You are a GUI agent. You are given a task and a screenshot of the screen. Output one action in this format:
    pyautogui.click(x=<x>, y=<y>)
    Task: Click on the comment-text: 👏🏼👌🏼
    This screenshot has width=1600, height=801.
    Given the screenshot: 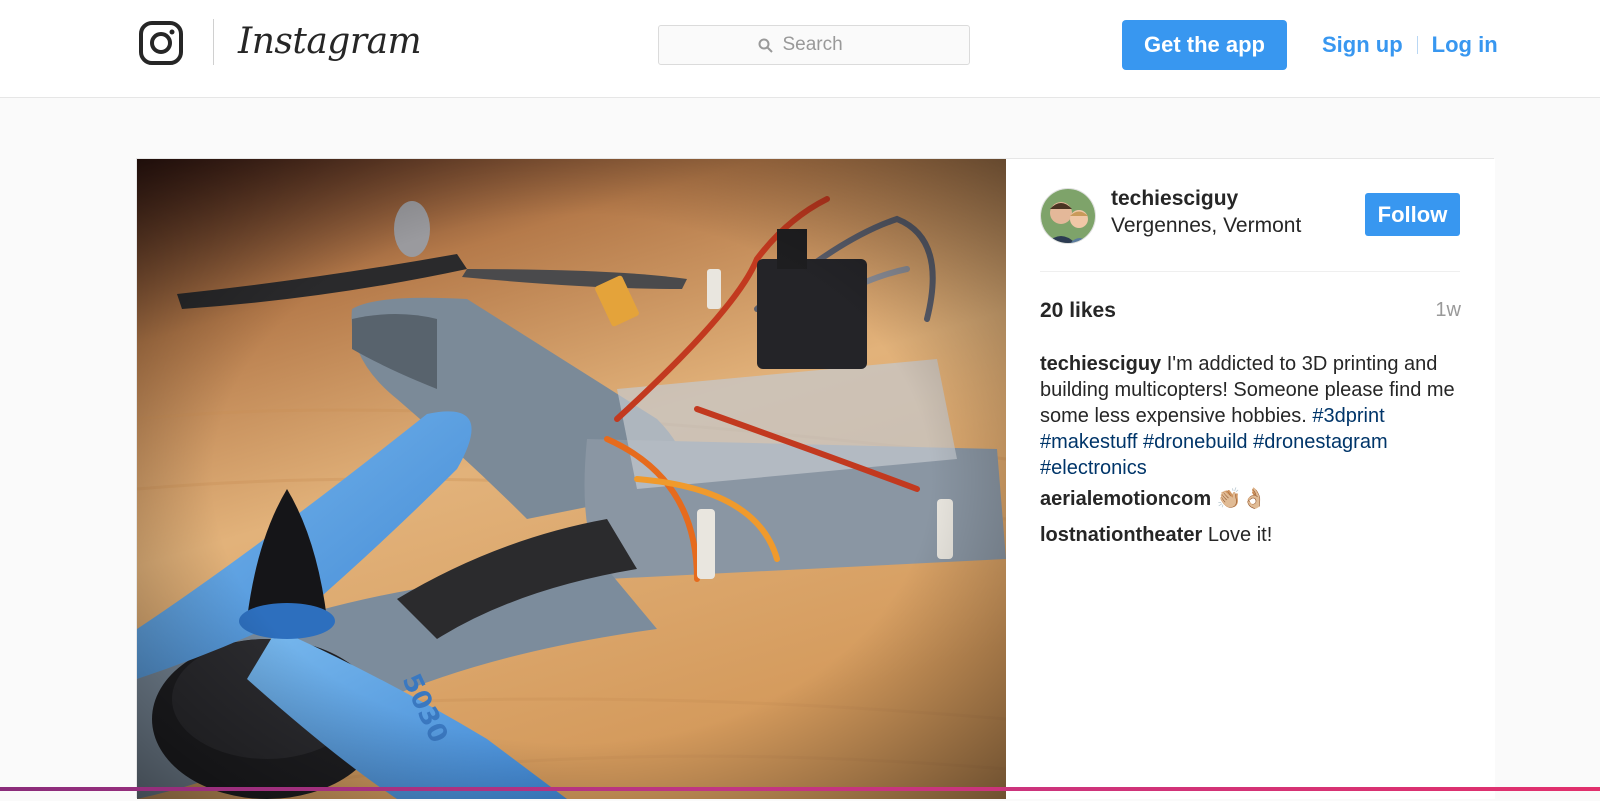 What is the action you would take?
    pyautogui.click(x=1241, y=499)
    